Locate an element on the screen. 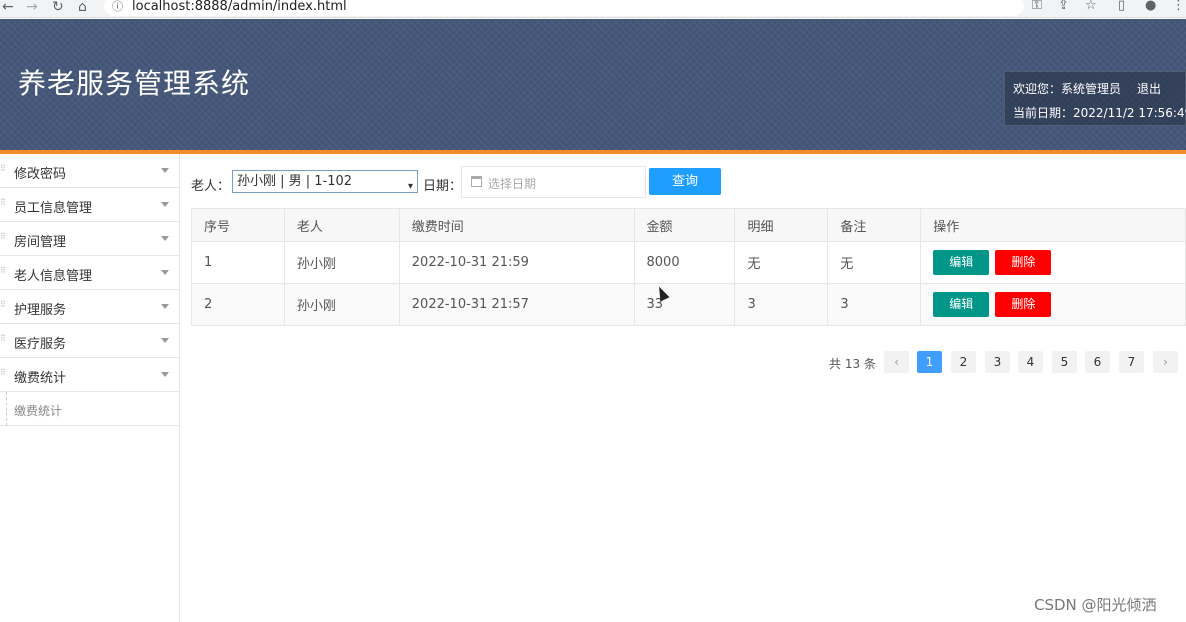 This screenshot has width=1186, height=622. pager-page-3: 3 is located at coordinates (997, 362).